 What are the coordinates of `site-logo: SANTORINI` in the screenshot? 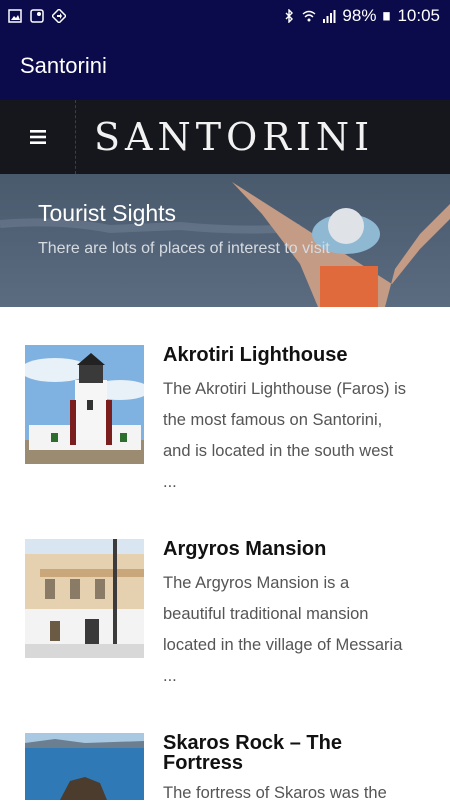 It's located at (225, 137).